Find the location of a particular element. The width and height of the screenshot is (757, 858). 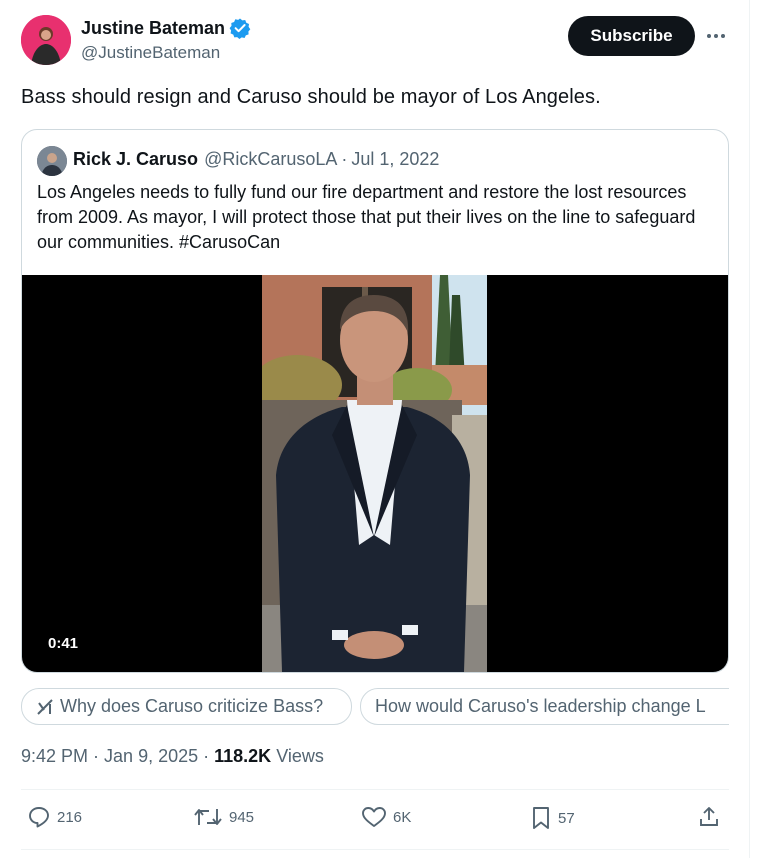

grok-chip: Why does Caruso criticize Bass? is located at coordinates (186, 706).